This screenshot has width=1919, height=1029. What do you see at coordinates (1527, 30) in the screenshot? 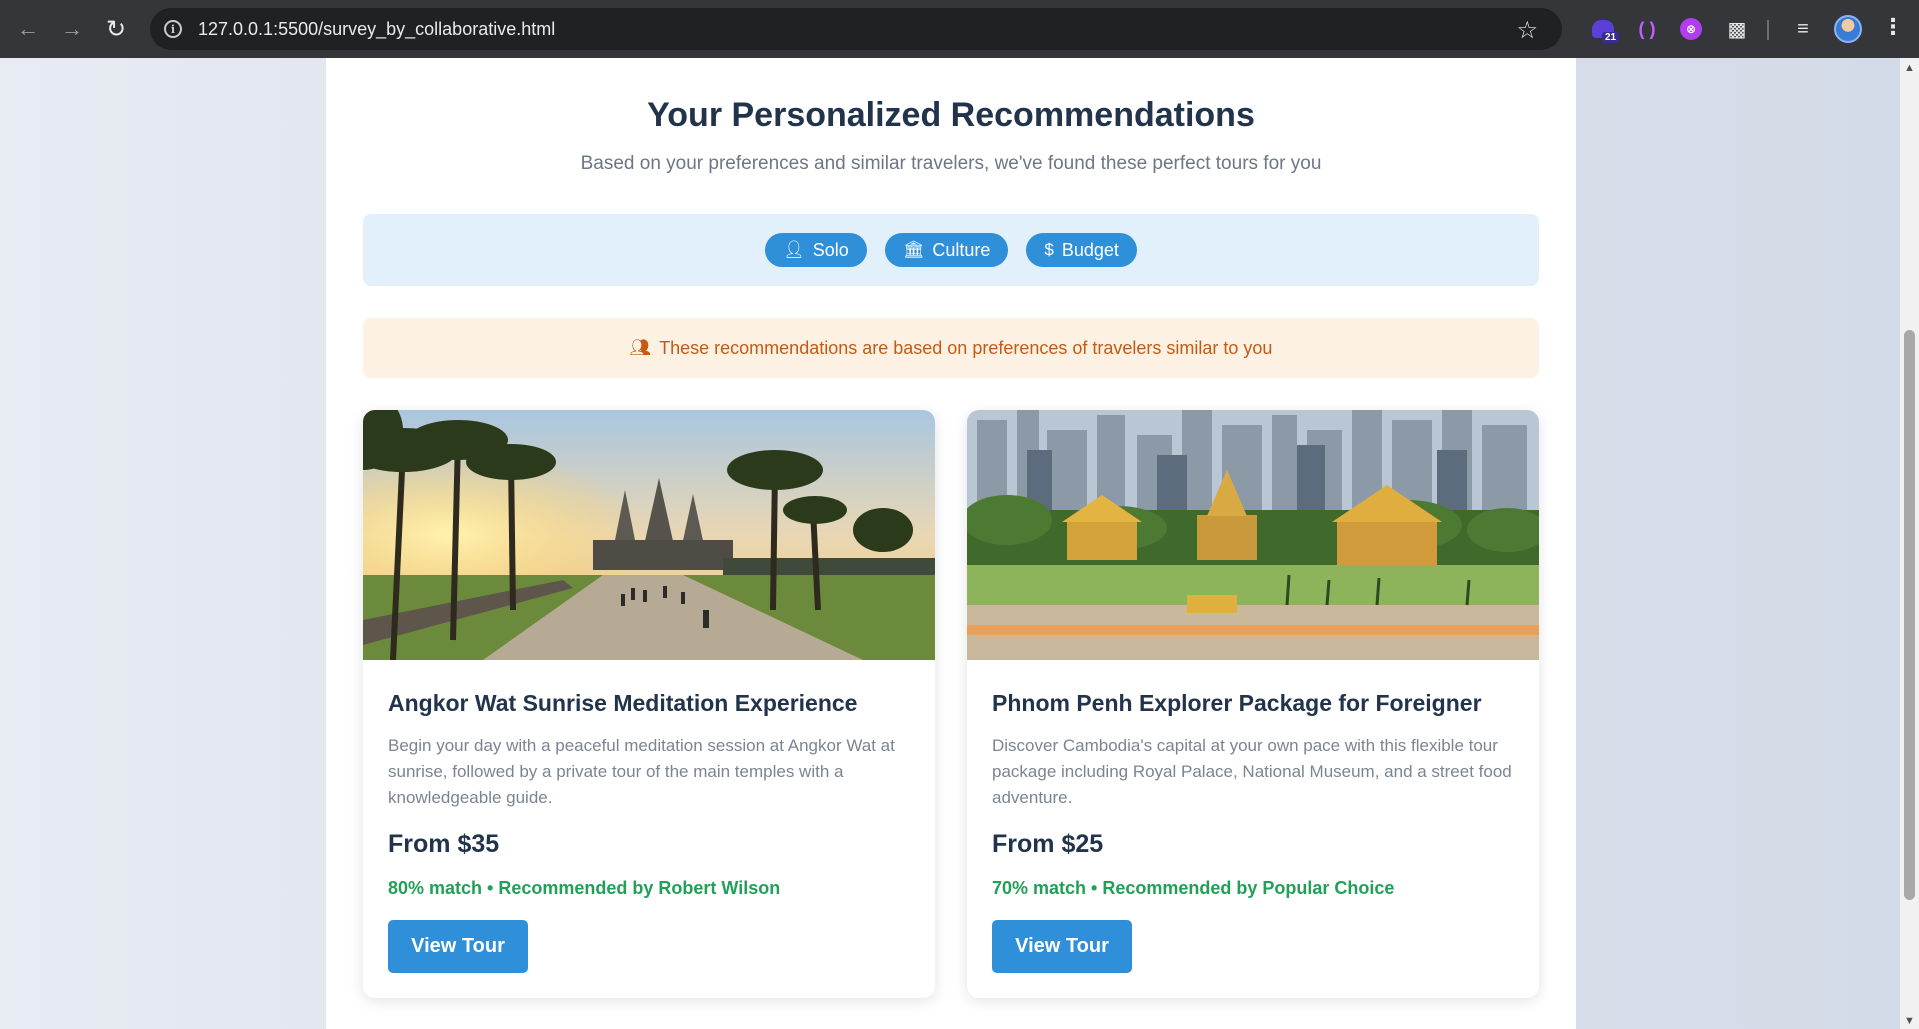
I see `bookmark-star-icon: ☆` at bounding box center [1527, 30].